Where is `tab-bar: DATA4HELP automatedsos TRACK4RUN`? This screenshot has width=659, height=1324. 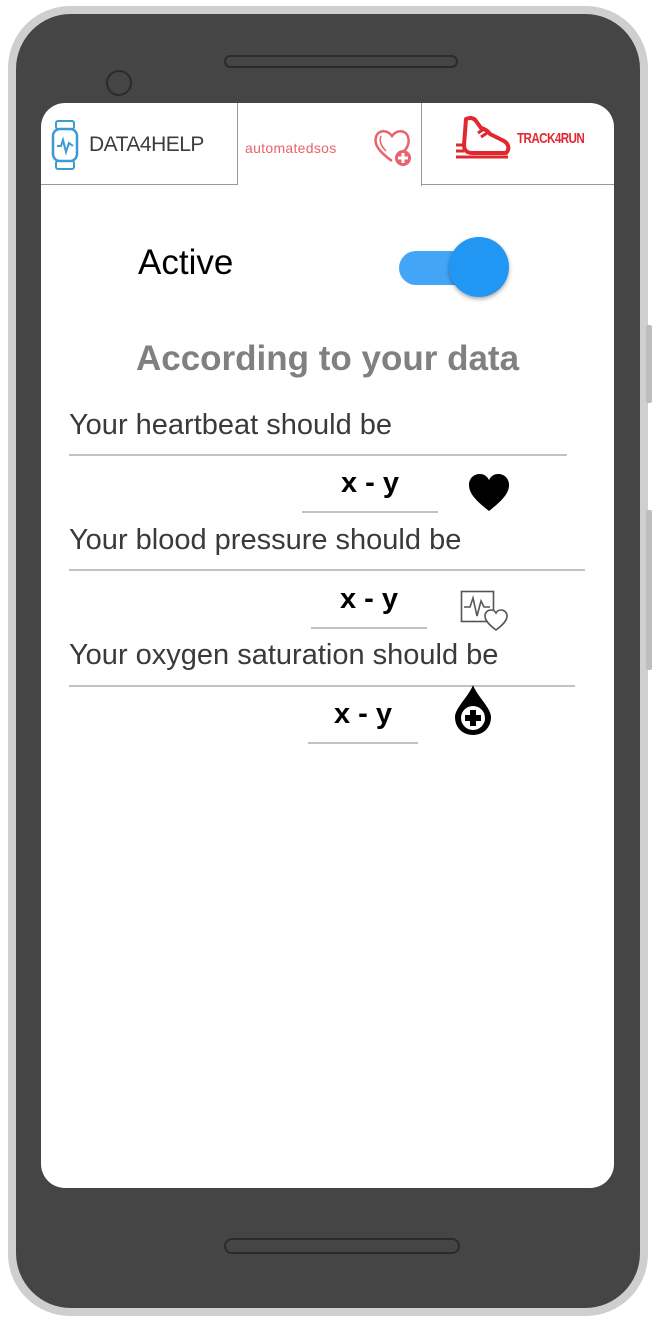 tab-bar: DATA4HELP automatedsos TRACK4RUN is located at coordinates (327, 144).